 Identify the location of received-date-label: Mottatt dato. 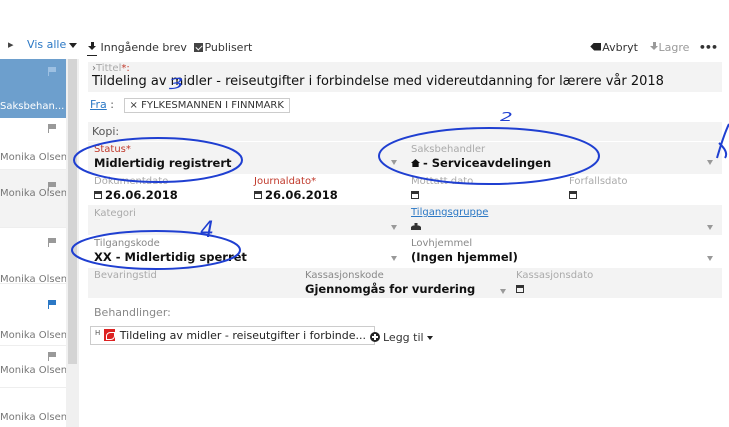
(442, 181).